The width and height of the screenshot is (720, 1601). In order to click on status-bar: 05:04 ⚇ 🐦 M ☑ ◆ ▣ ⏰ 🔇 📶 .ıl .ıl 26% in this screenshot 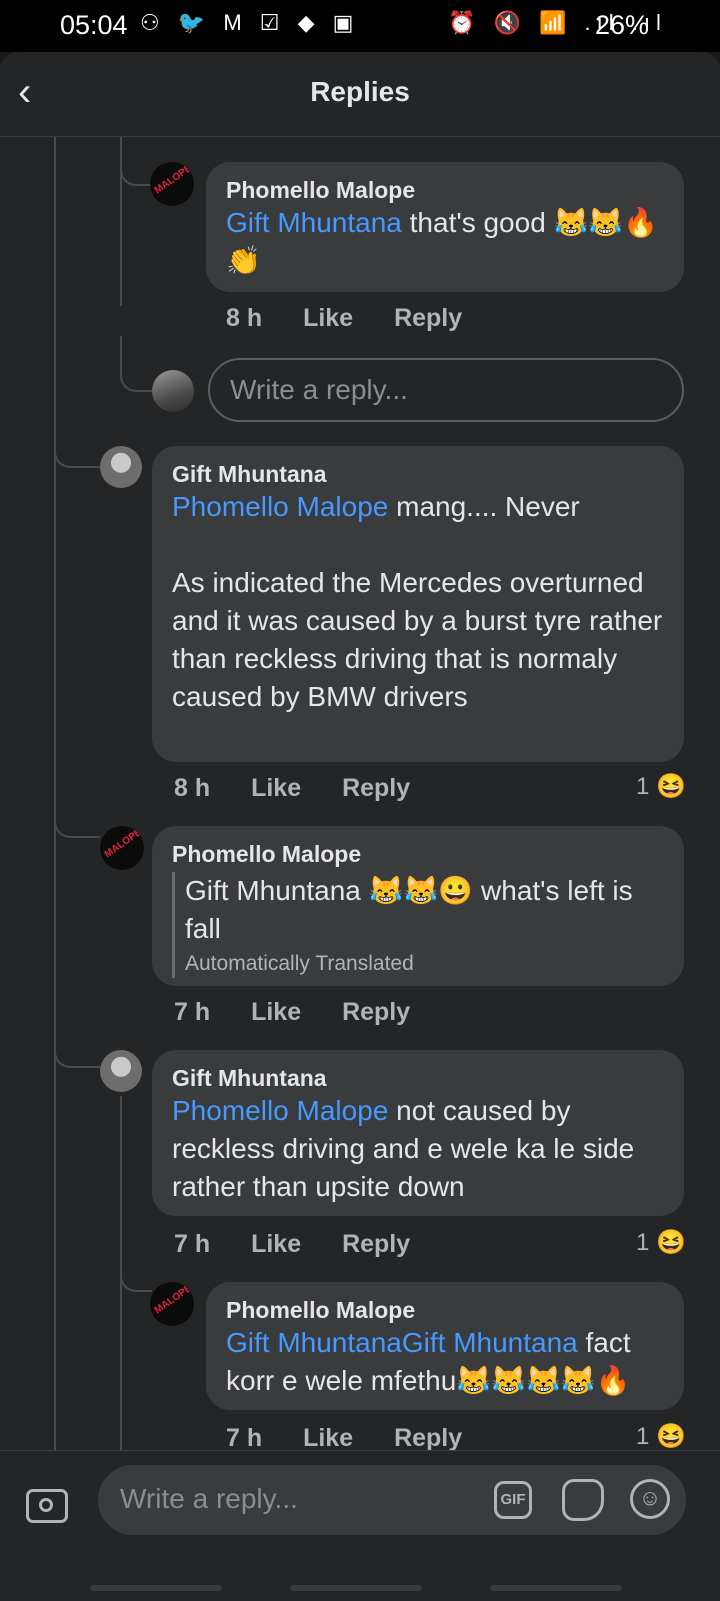, I will do `click(360, 26)`.